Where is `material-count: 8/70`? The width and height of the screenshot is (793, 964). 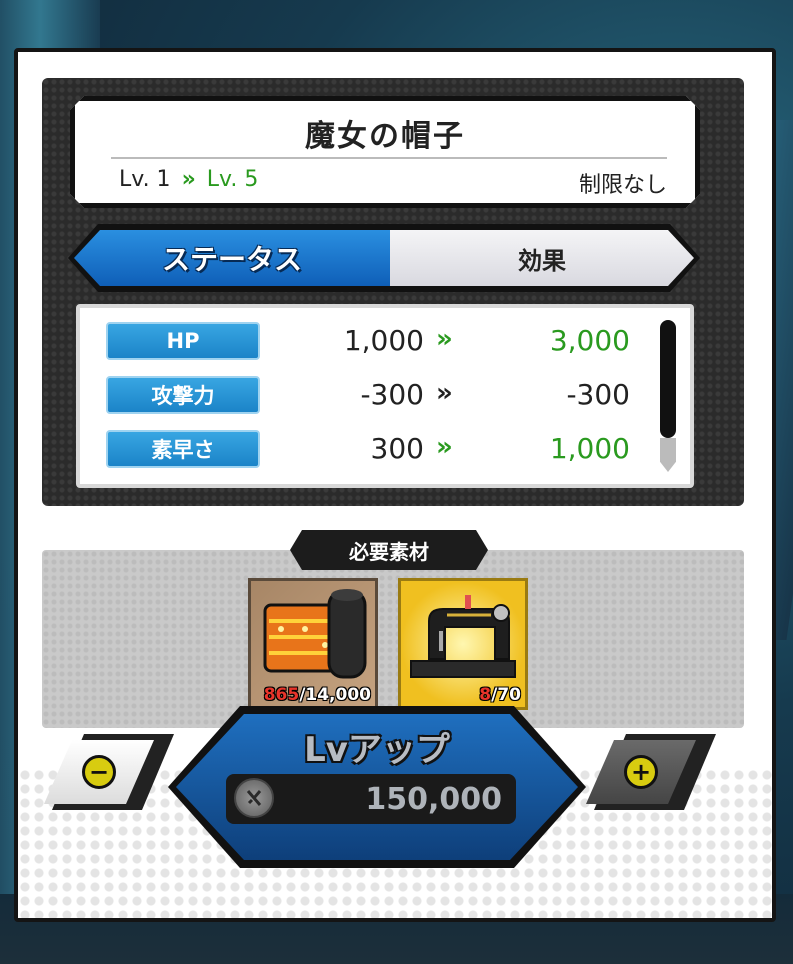
material-count: 8/70 is located at coordinates (500, 695).